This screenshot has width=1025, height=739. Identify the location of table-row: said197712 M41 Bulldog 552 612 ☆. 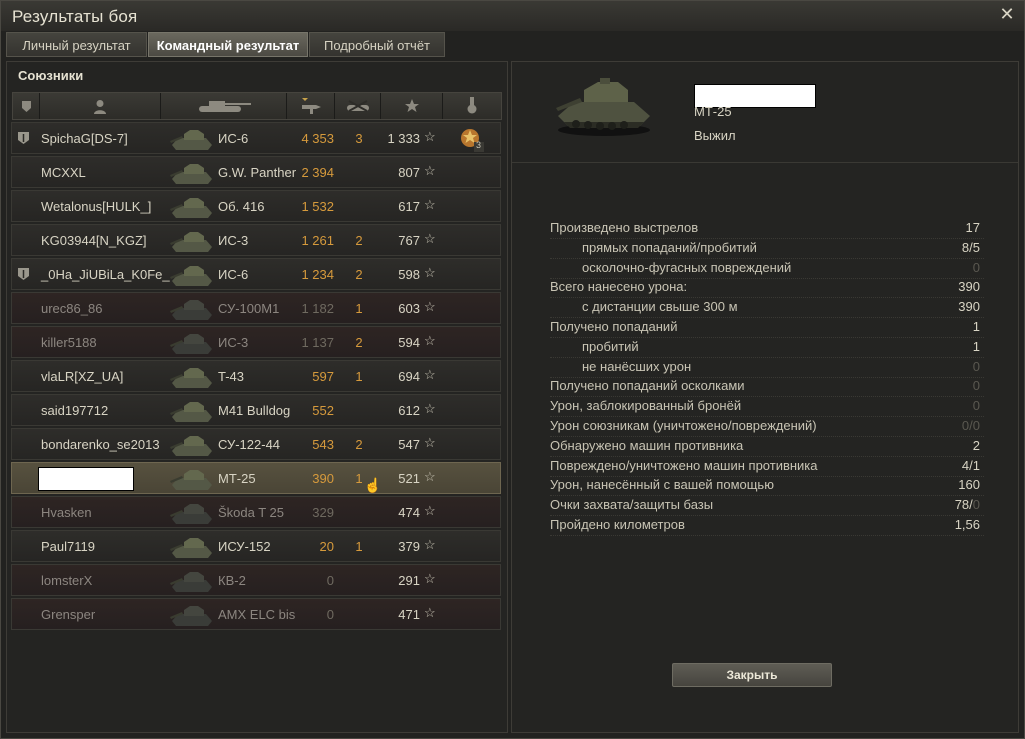
(256, 410).